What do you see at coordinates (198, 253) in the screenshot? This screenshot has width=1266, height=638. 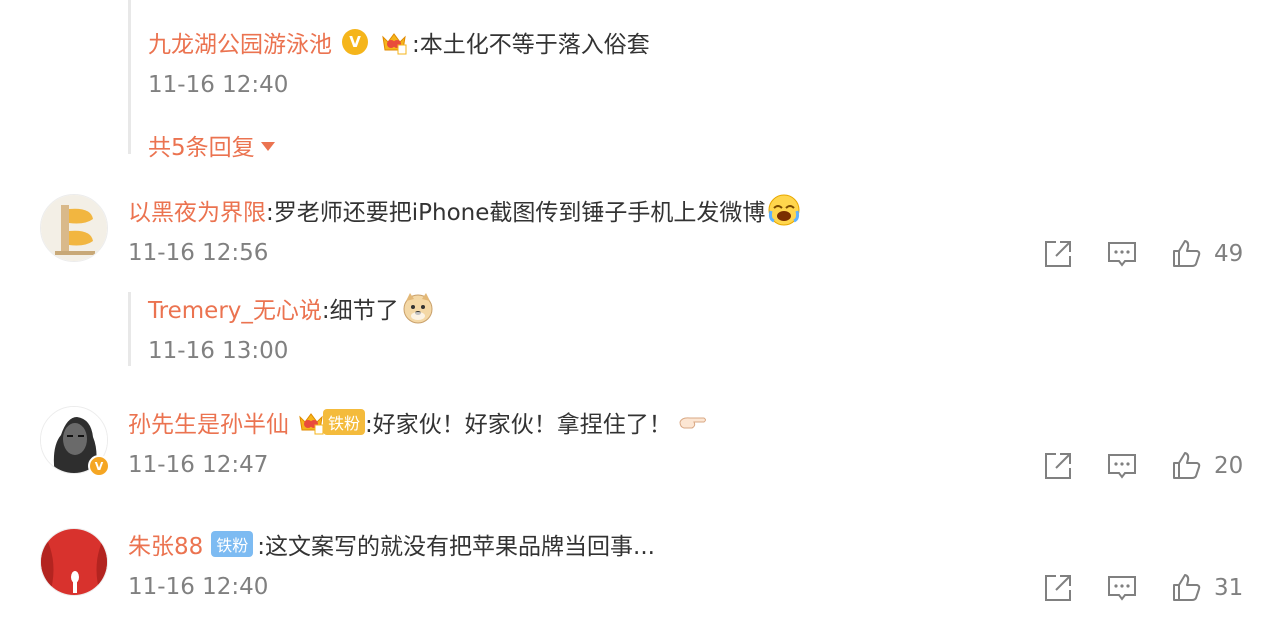 I see `comment-time: 11-16 12:56` at bounding box center [198, 253].